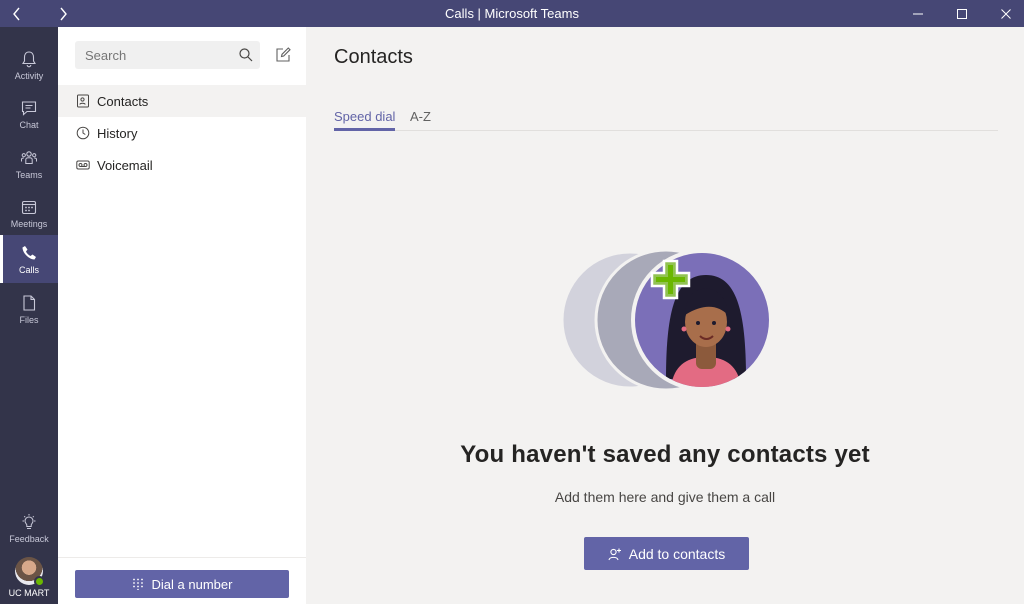 This screenshot has width=1024, height=604. Describe the element at coordinates (83, 101) in the screenshot. I see `contacts-icon` at that location.